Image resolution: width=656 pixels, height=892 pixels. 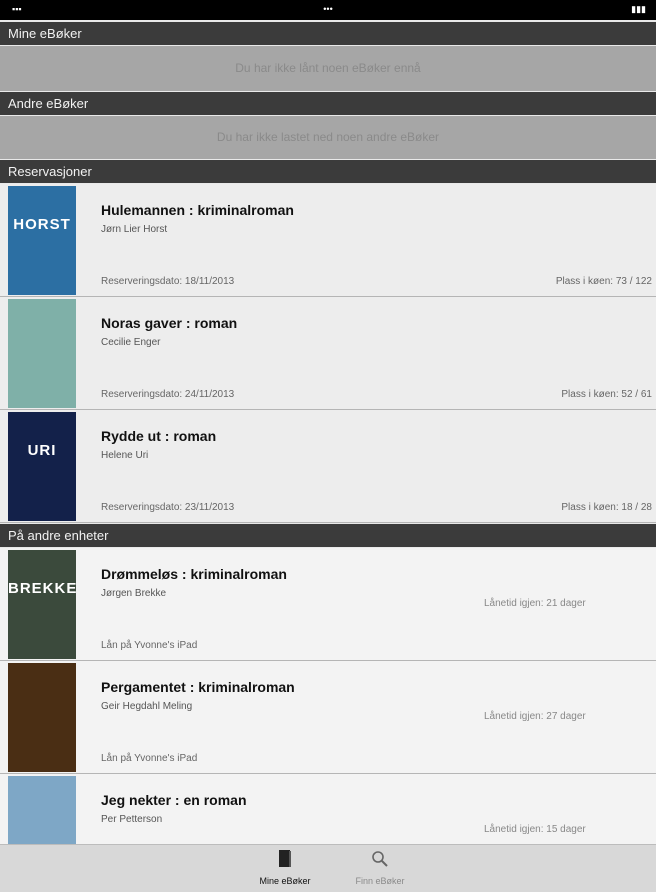 I want to click on reservation-date: Reserveringsdato: 18/11/2013, so click(x=168, y=281).